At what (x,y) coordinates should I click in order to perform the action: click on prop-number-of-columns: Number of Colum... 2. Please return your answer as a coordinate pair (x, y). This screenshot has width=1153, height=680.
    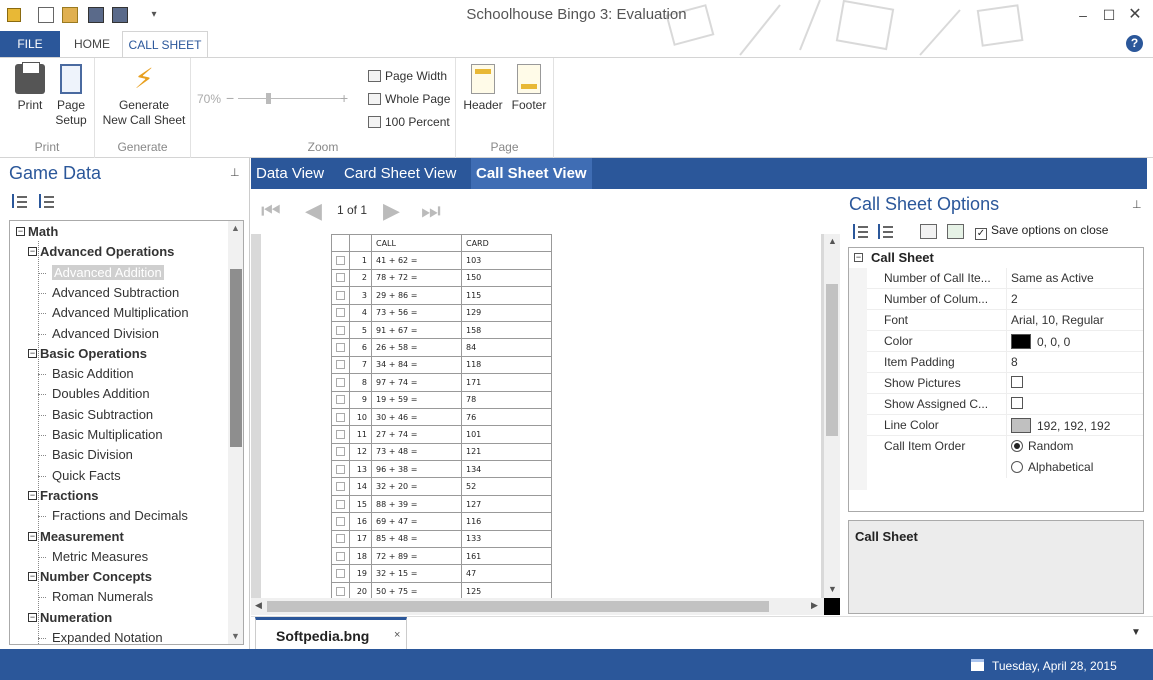
    Looking at the image, I should click on (1005, 299).